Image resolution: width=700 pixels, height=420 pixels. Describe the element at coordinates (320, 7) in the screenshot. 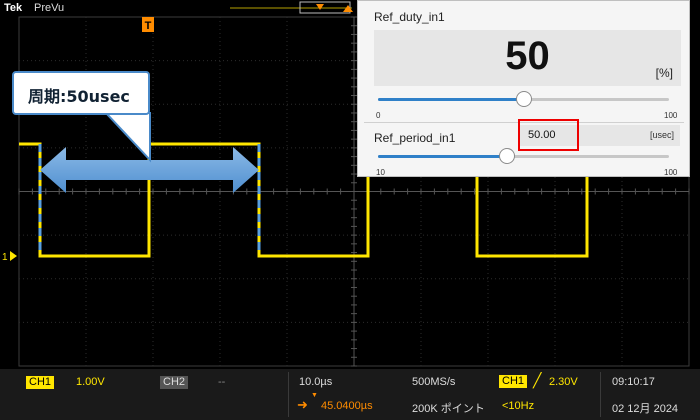

I see `record-trigger-icon` at that location.